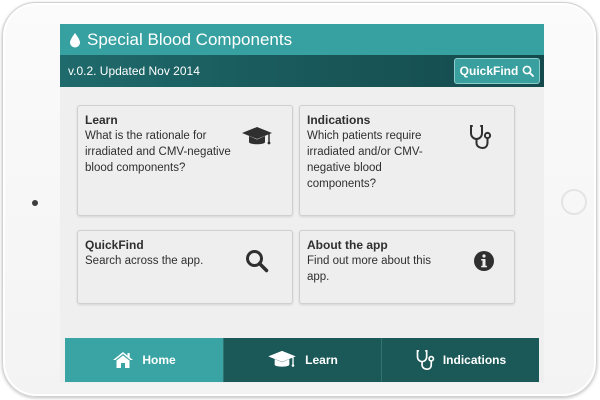 This screenshot has width=600, height=400. What do you see at coordinates (134, 71) in the screenshot?
I see `version-label: v.0.2. Updated Nov 2014` at bounding box center [134, 71].